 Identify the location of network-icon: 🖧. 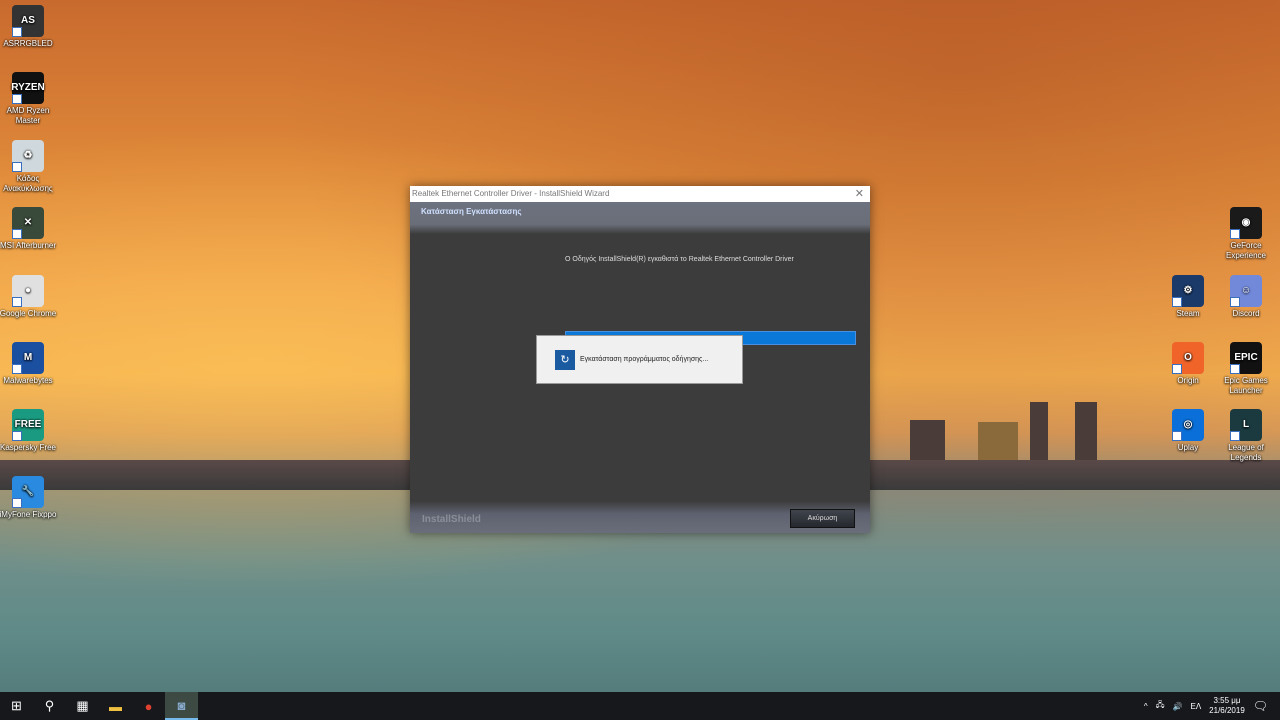
(1160, 706).